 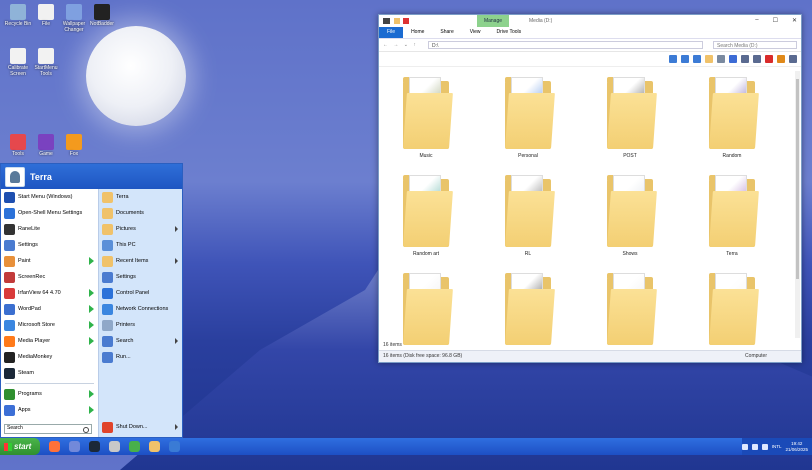 I want to click on search-input: Search Media (D:), so click(x=755, y=45).